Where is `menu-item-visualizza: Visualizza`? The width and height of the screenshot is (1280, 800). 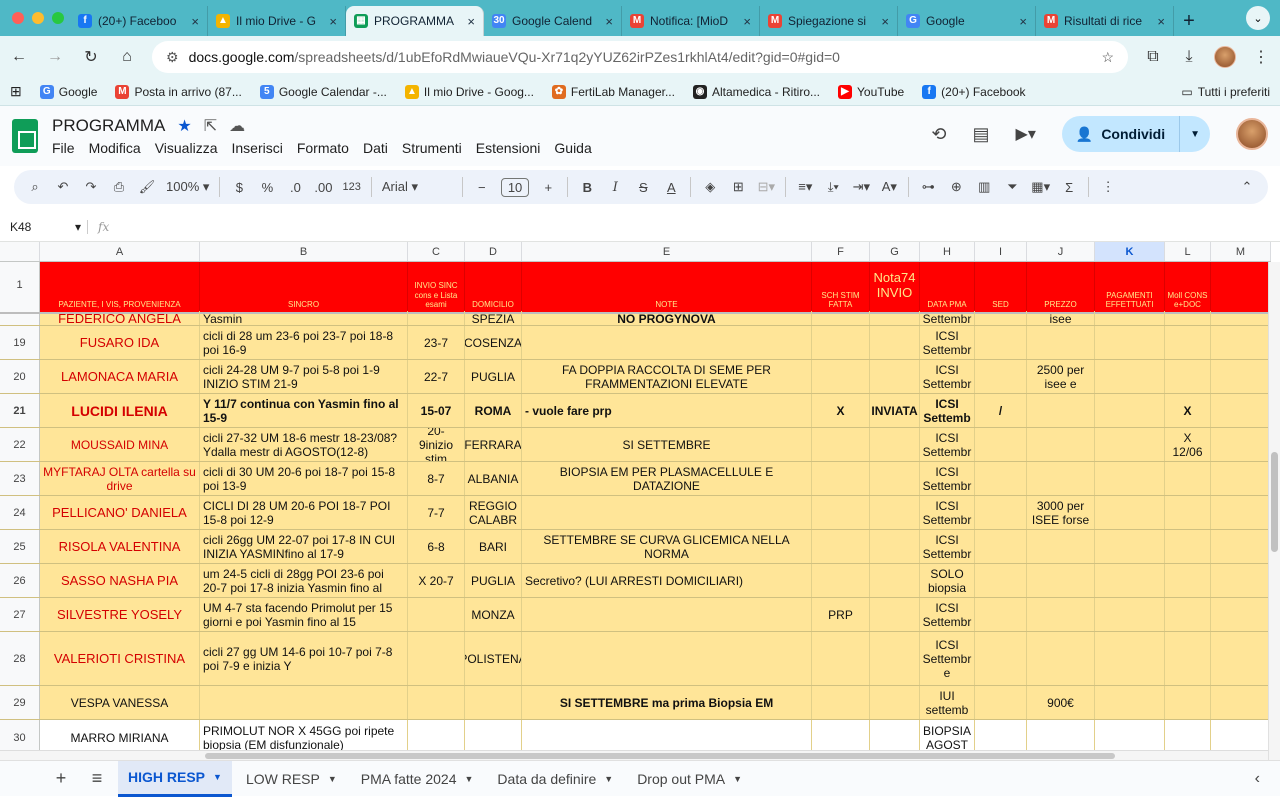 menu-item-visualizza: Visualizza is located at coordinates (186, 148).